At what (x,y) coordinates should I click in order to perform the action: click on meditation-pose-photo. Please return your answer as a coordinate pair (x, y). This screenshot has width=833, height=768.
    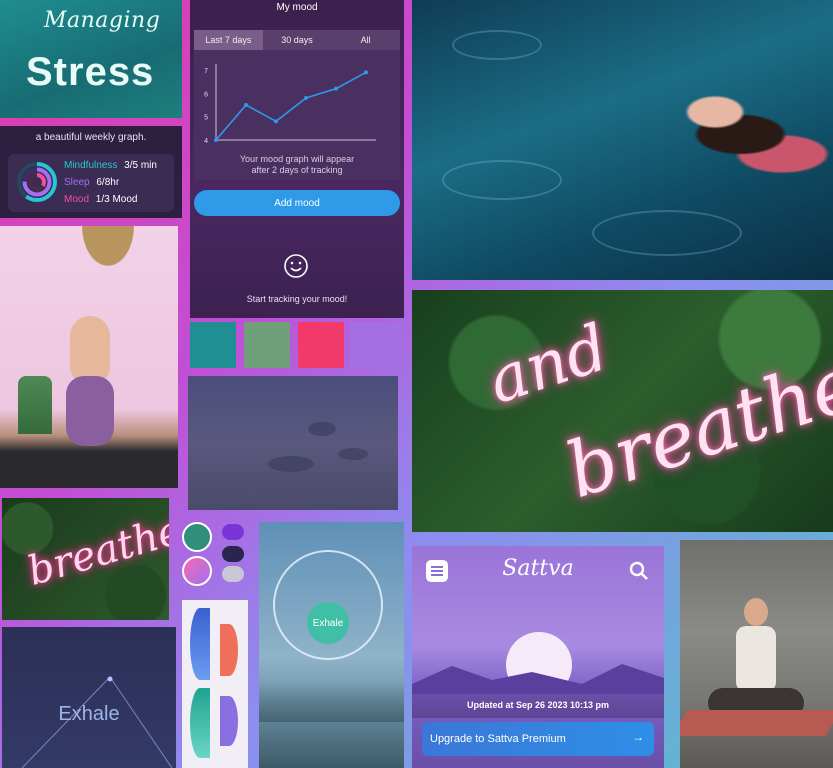
    Looking at the image, I should click on (756, 654).